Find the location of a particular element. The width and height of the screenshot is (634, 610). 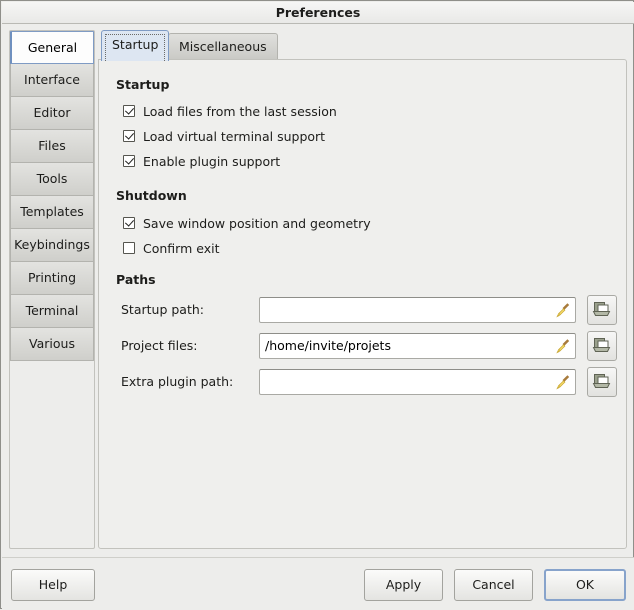

checkbox-label: Load virtual terminal support is located at coordinates (234, 136).